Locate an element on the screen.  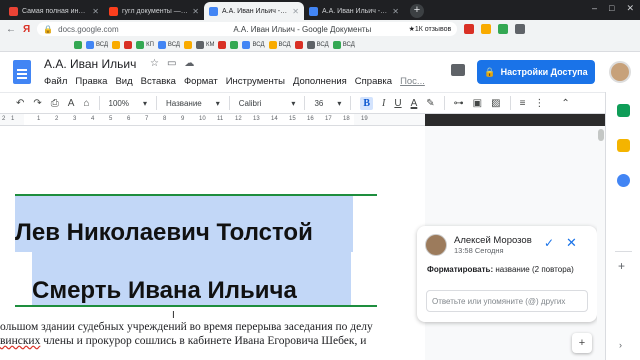
cloud-status-icon: ☁ is located at coordinates (189, 63).